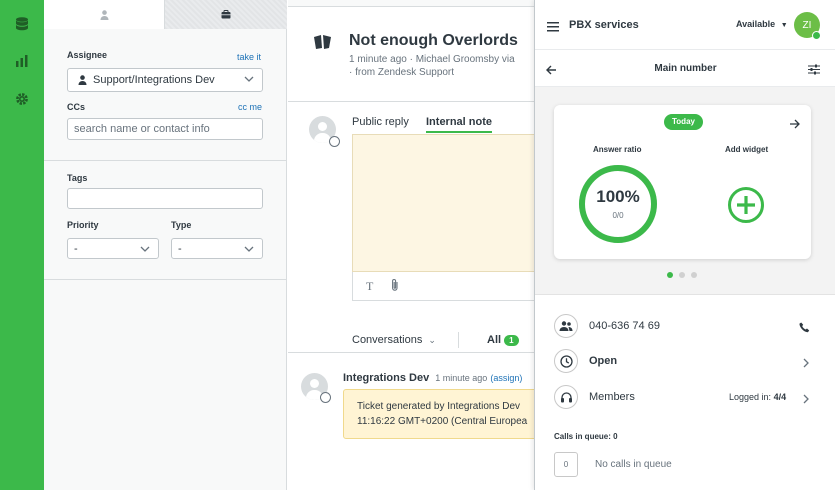  What do you see at coordinates (566, 397) in the screenshot?
I see `headset-icon` at bounding box center [566, 397].